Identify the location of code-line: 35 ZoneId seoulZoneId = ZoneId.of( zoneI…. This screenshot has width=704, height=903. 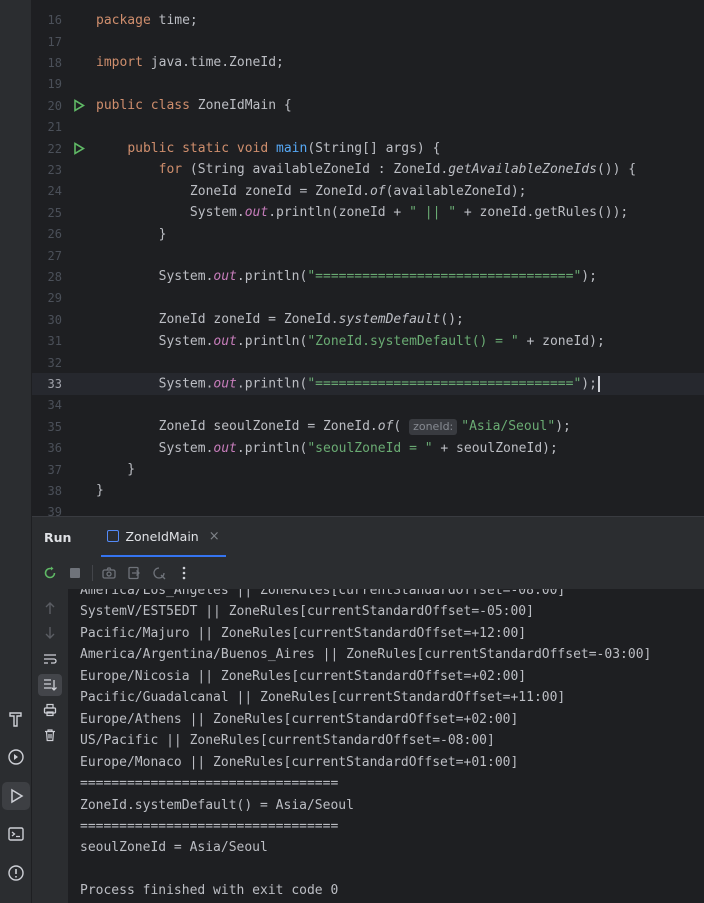
(368, 426).